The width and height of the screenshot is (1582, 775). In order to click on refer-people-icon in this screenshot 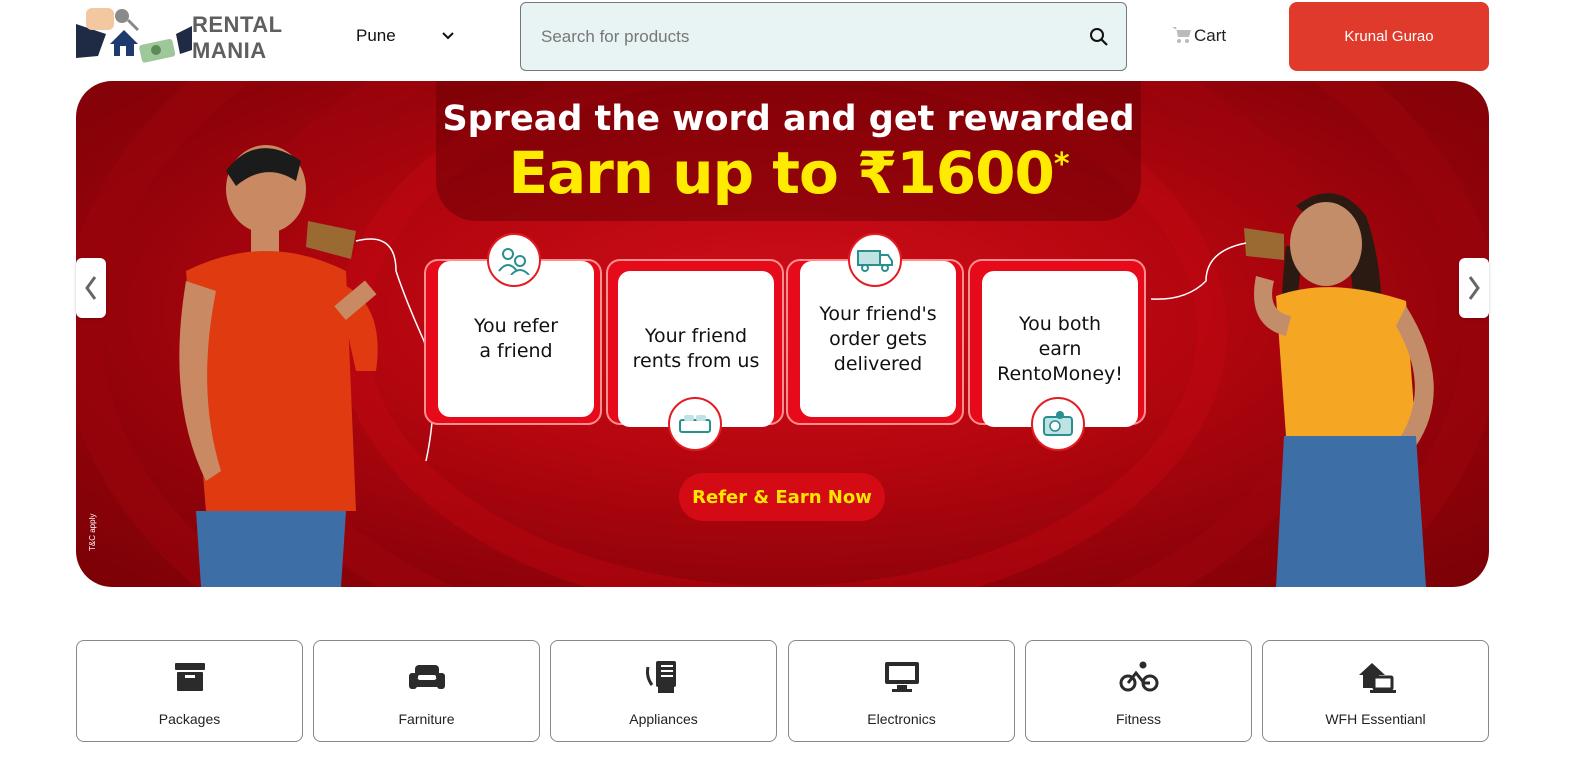, I will do `click(514, 260)`.